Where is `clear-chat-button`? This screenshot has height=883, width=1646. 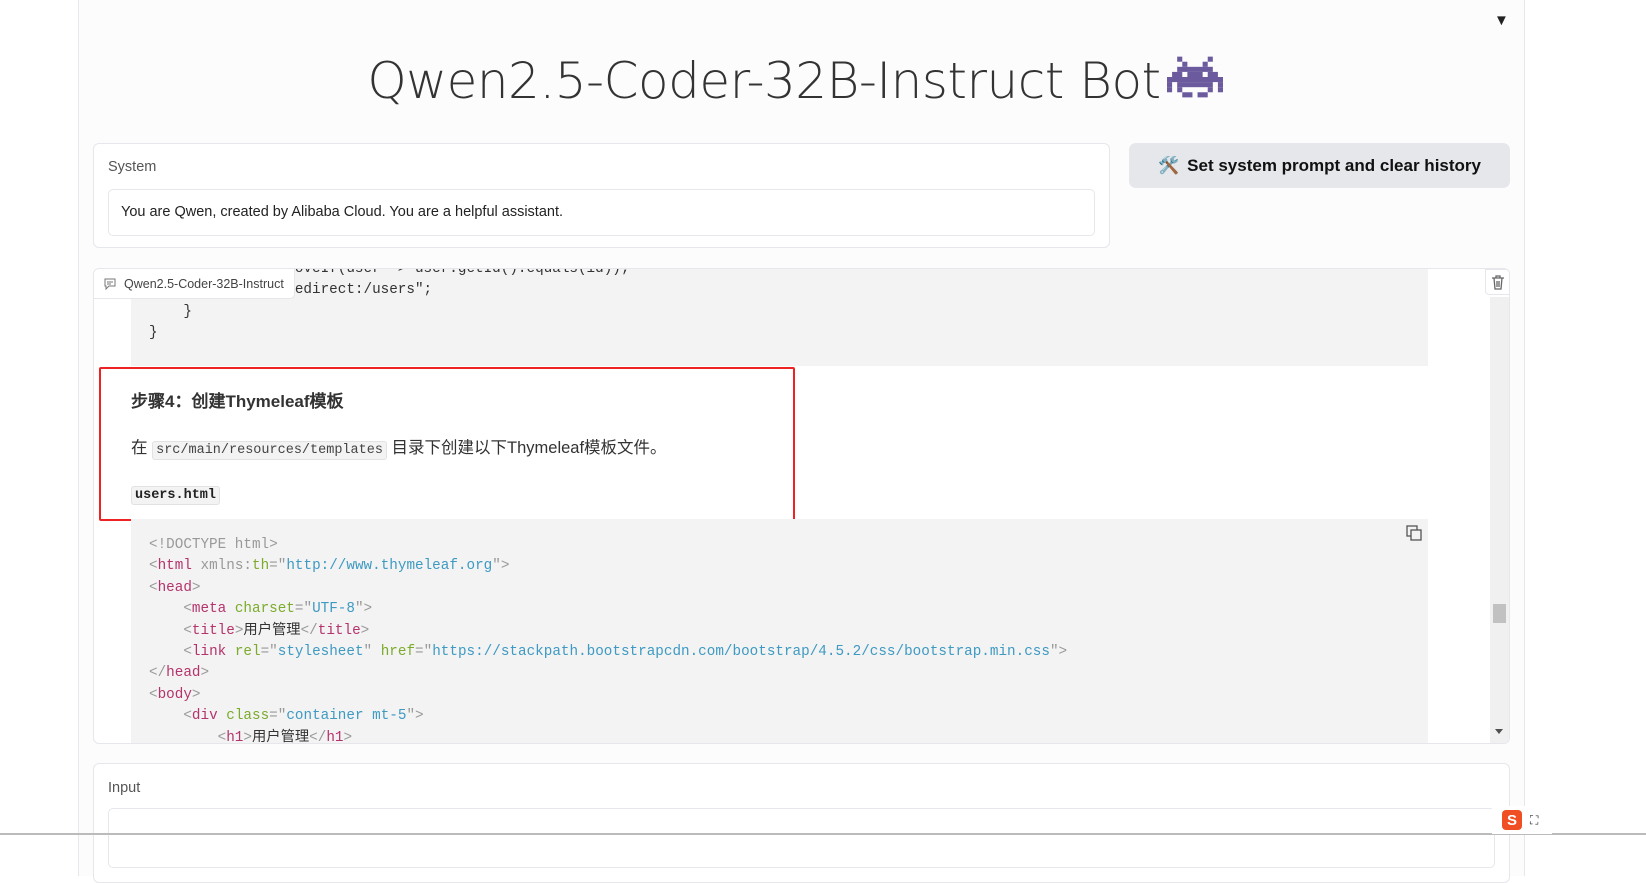 clear-chat-button is located at coordinates (1497, 282).